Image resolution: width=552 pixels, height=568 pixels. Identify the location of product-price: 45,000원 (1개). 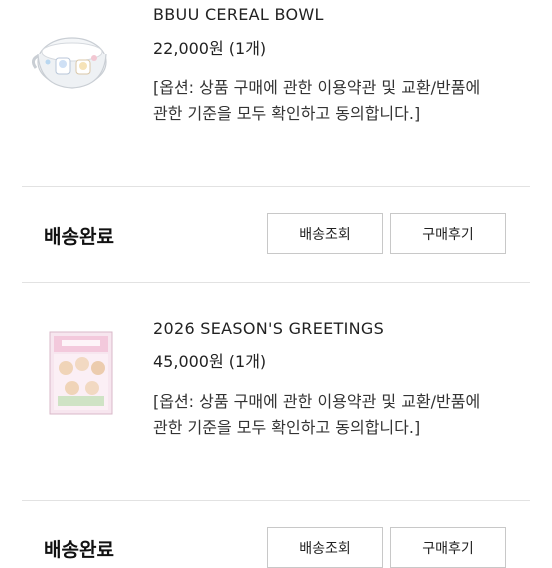
(210, 361).